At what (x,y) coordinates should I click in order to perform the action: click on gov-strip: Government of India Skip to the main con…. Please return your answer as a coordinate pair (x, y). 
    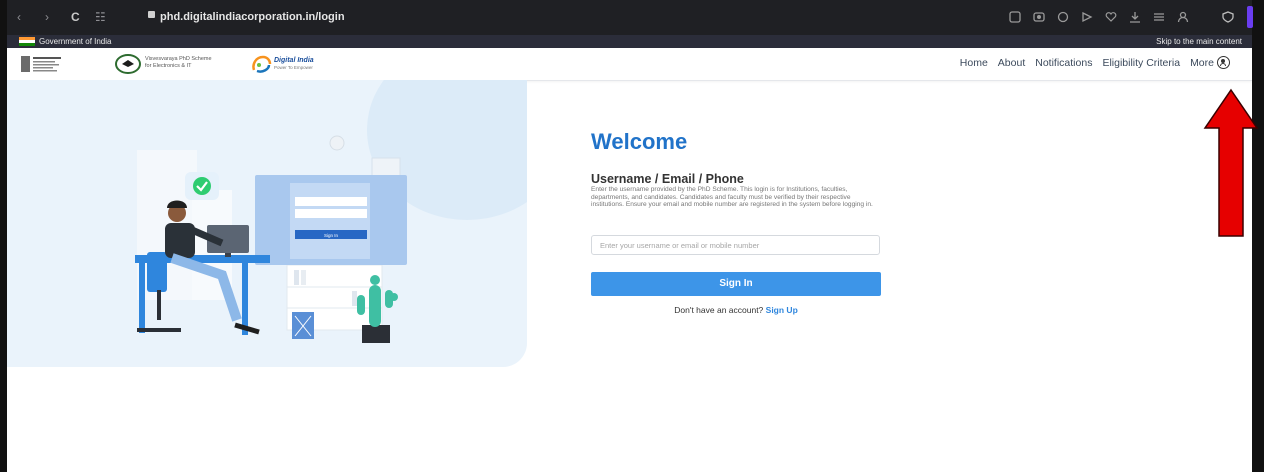
    Looking at the image, I should click on (629, 41).